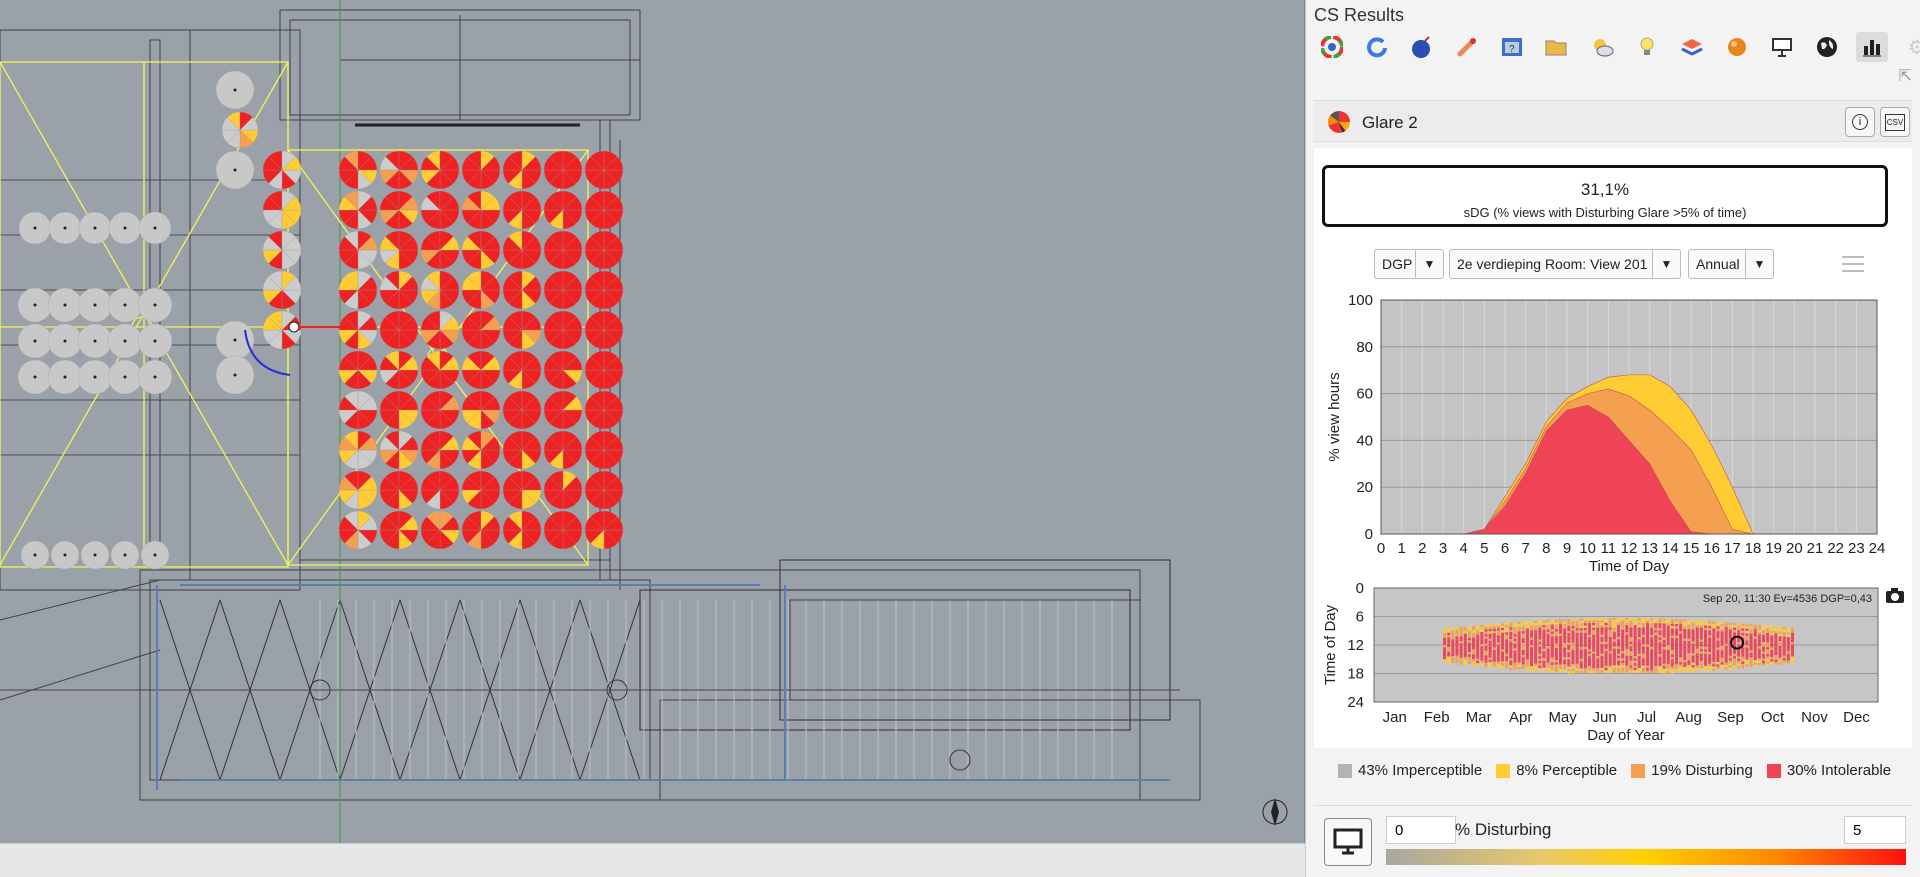 The image size is (1920, 877). I want to click on display-toggle-button, so click(1348, 842).